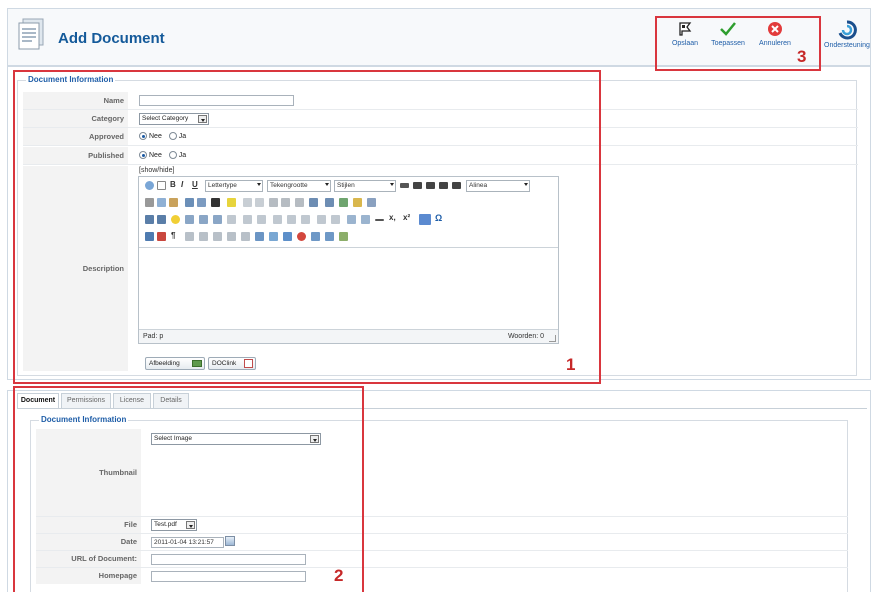 This screenshot has height=592, width=876. I want to click on support-button: Ondersteuning, so click(847, 34).